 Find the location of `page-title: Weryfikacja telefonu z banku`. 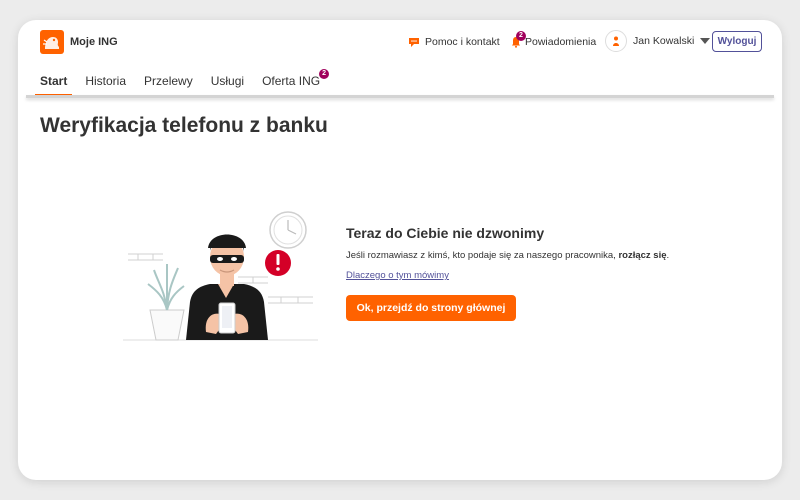

page-title: Weryfikacja telefonu z banku is located at coordinates (184, 125).